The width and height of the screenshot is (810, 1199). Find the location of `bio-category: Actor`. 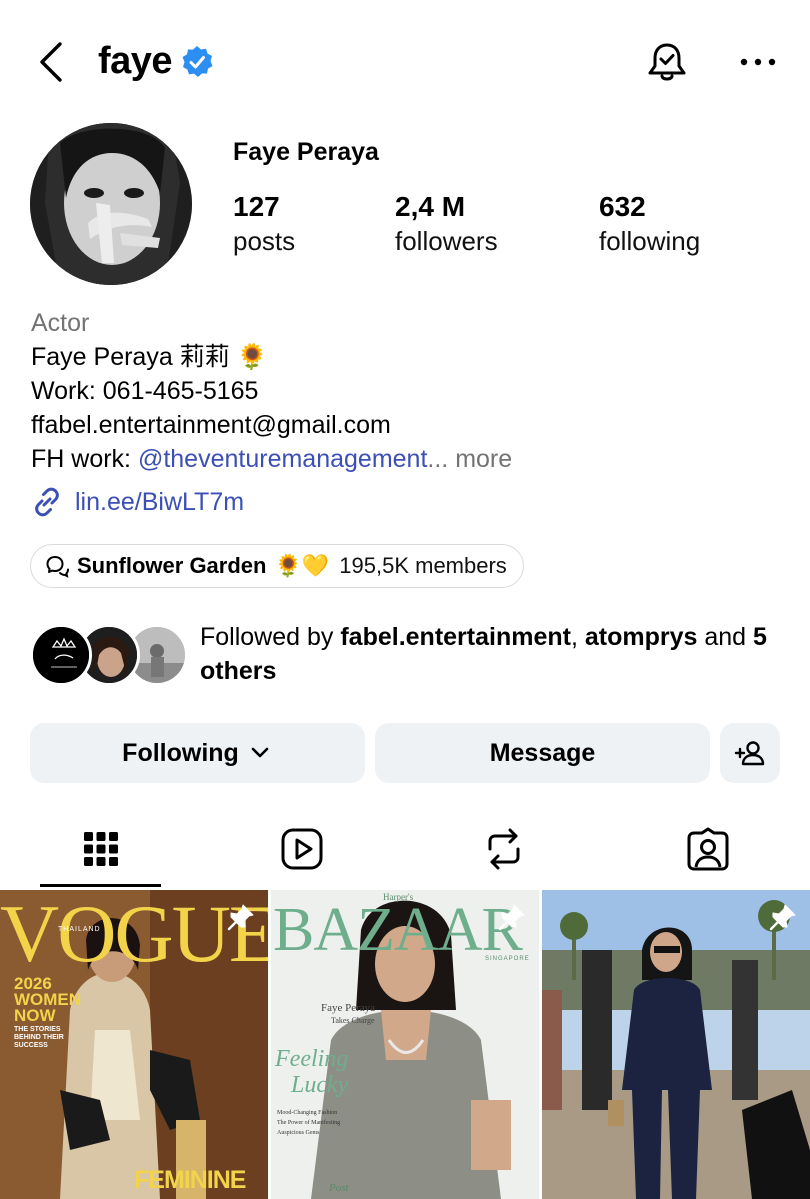

bio-category: Actor is located at coordinates (60, 323).